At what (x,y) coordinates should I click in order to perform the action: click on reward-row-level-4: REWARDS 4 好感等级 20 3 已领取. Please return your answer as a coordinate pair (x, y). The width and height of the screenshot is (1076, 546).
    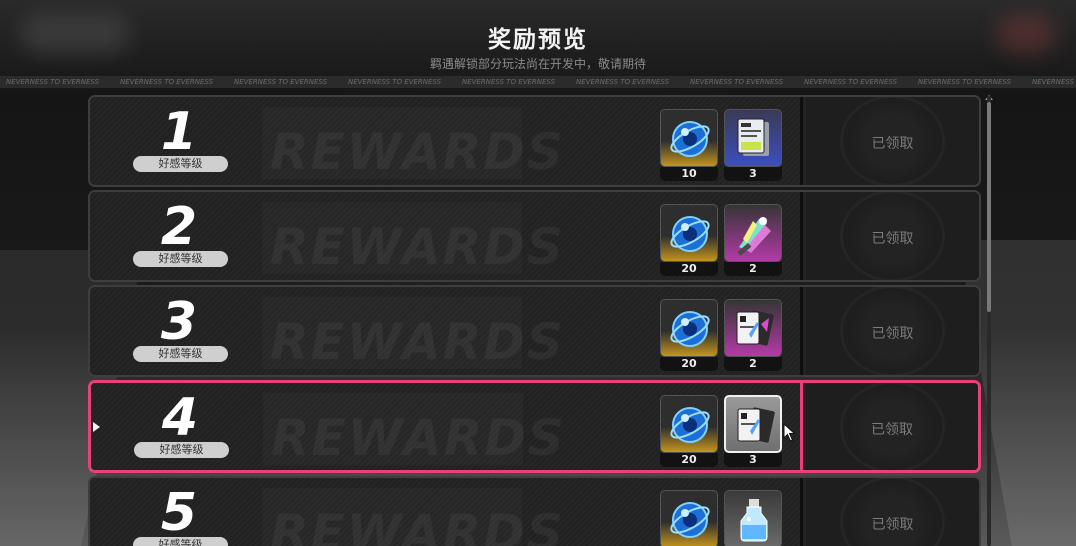
    Looking at the image, I should click on (534, 426).